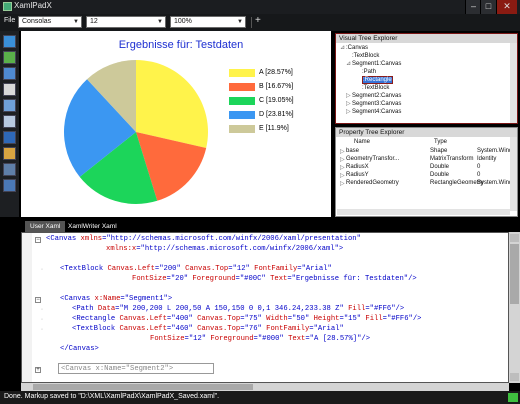  I want to click on property-cell: RadiusY, so click(357, 175).